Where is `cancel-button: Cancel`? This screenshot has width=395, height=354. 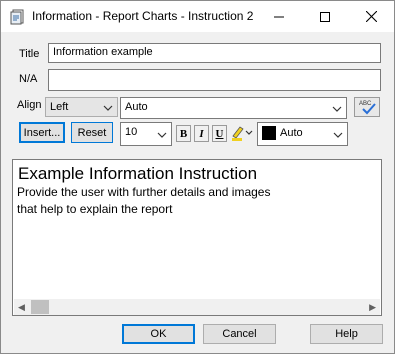 cancel-button: Cancel is located at coordinates (239, 334).